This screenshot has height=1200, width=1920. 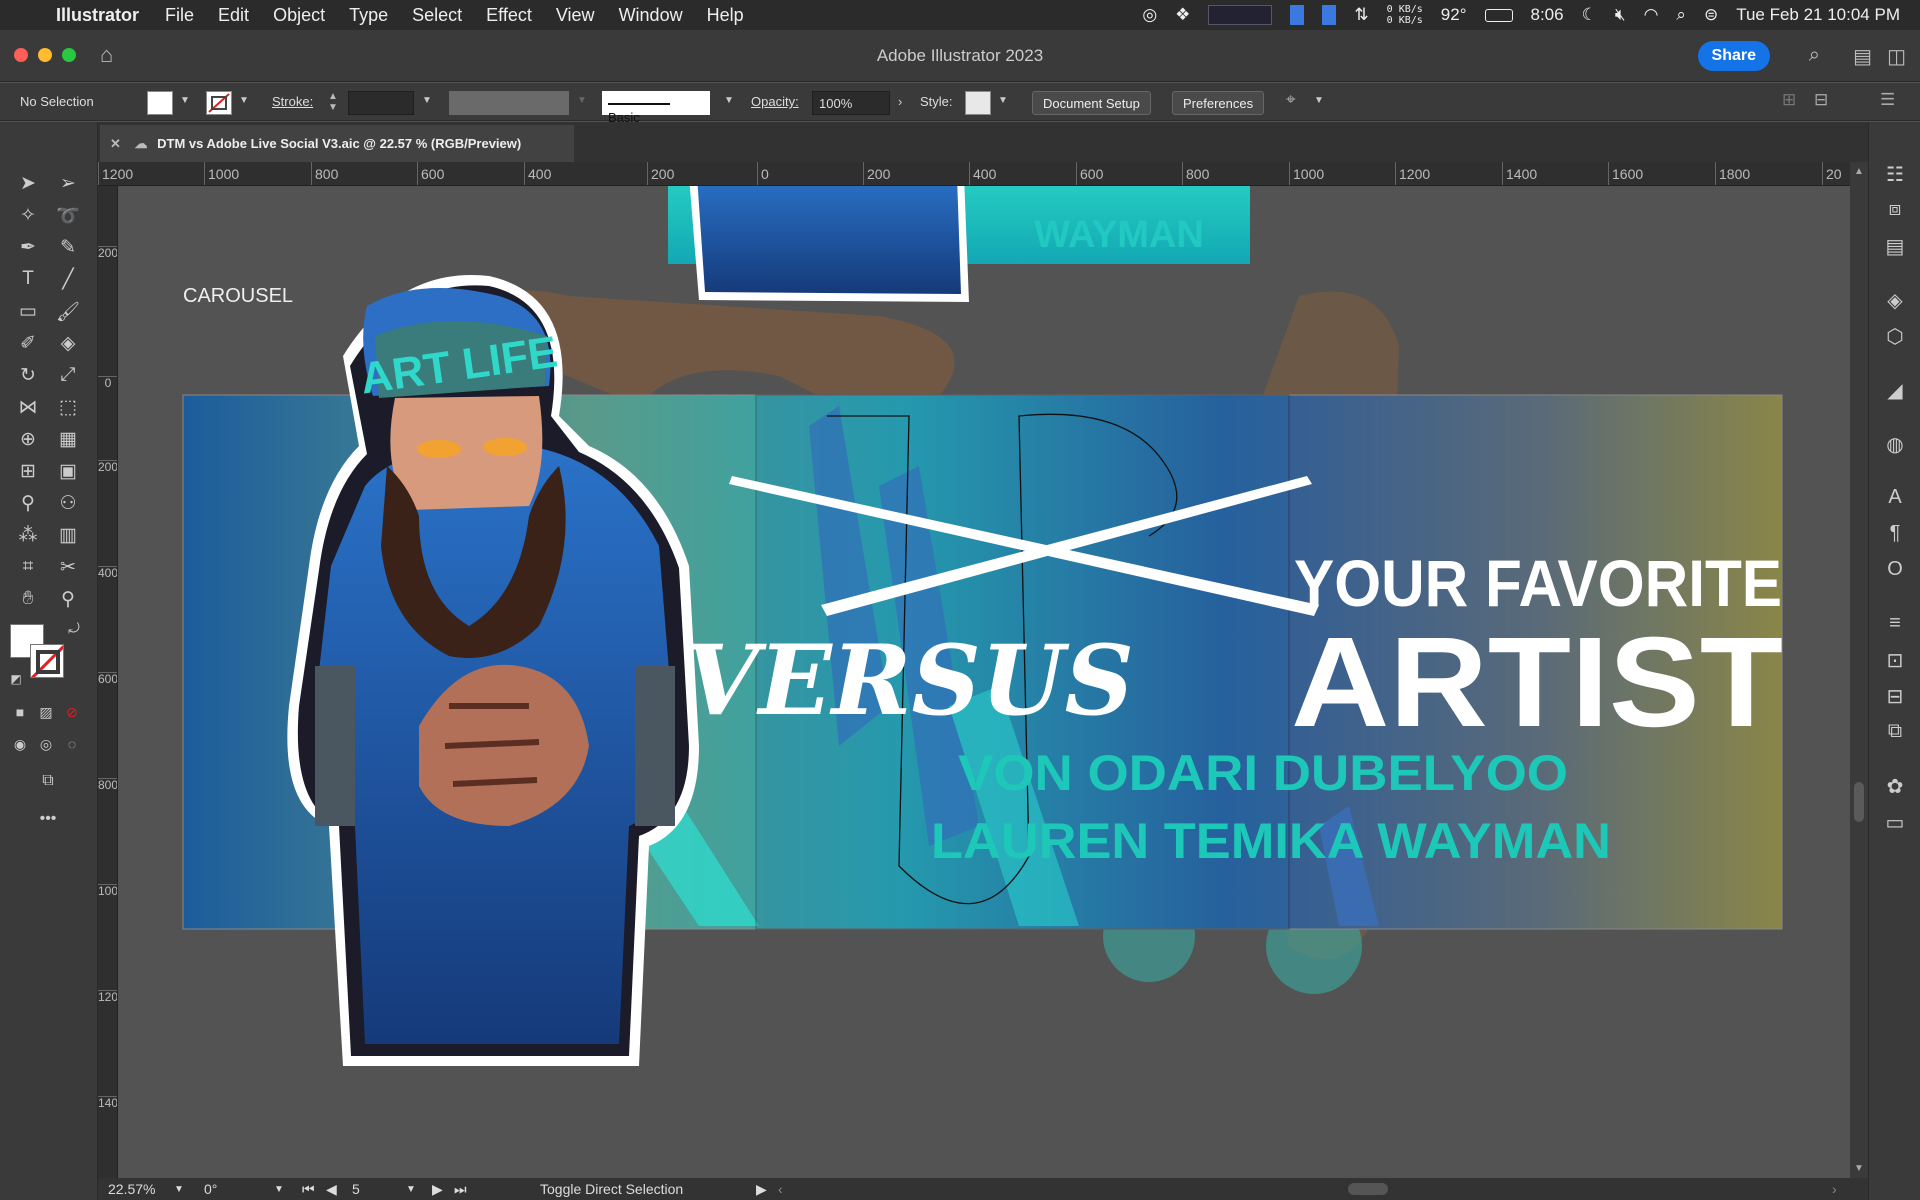 What do you see at coordinates (1498, 15) in the screenshot?
I see `battery-icon` at bounding box center [1498, 15].